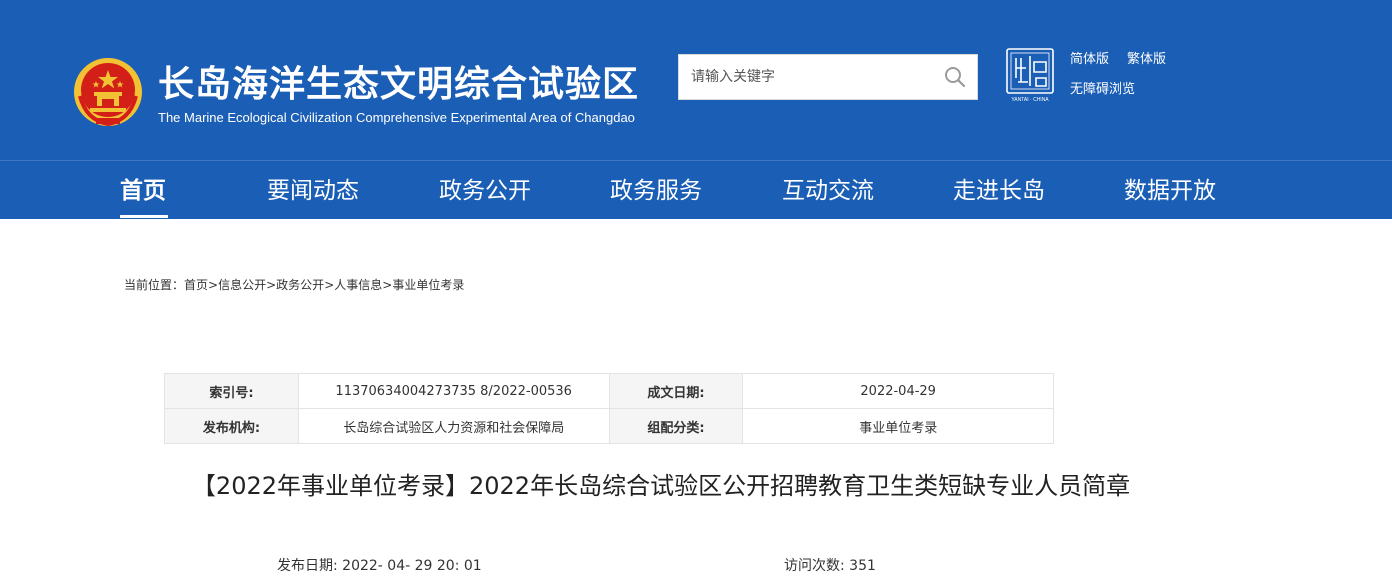 The width and height of the screenshot is (1392, 580). Describe the element at coordinates (1146, 57) in the screenshot. I see `traditional-chinese-link: 繁体版` at that location.